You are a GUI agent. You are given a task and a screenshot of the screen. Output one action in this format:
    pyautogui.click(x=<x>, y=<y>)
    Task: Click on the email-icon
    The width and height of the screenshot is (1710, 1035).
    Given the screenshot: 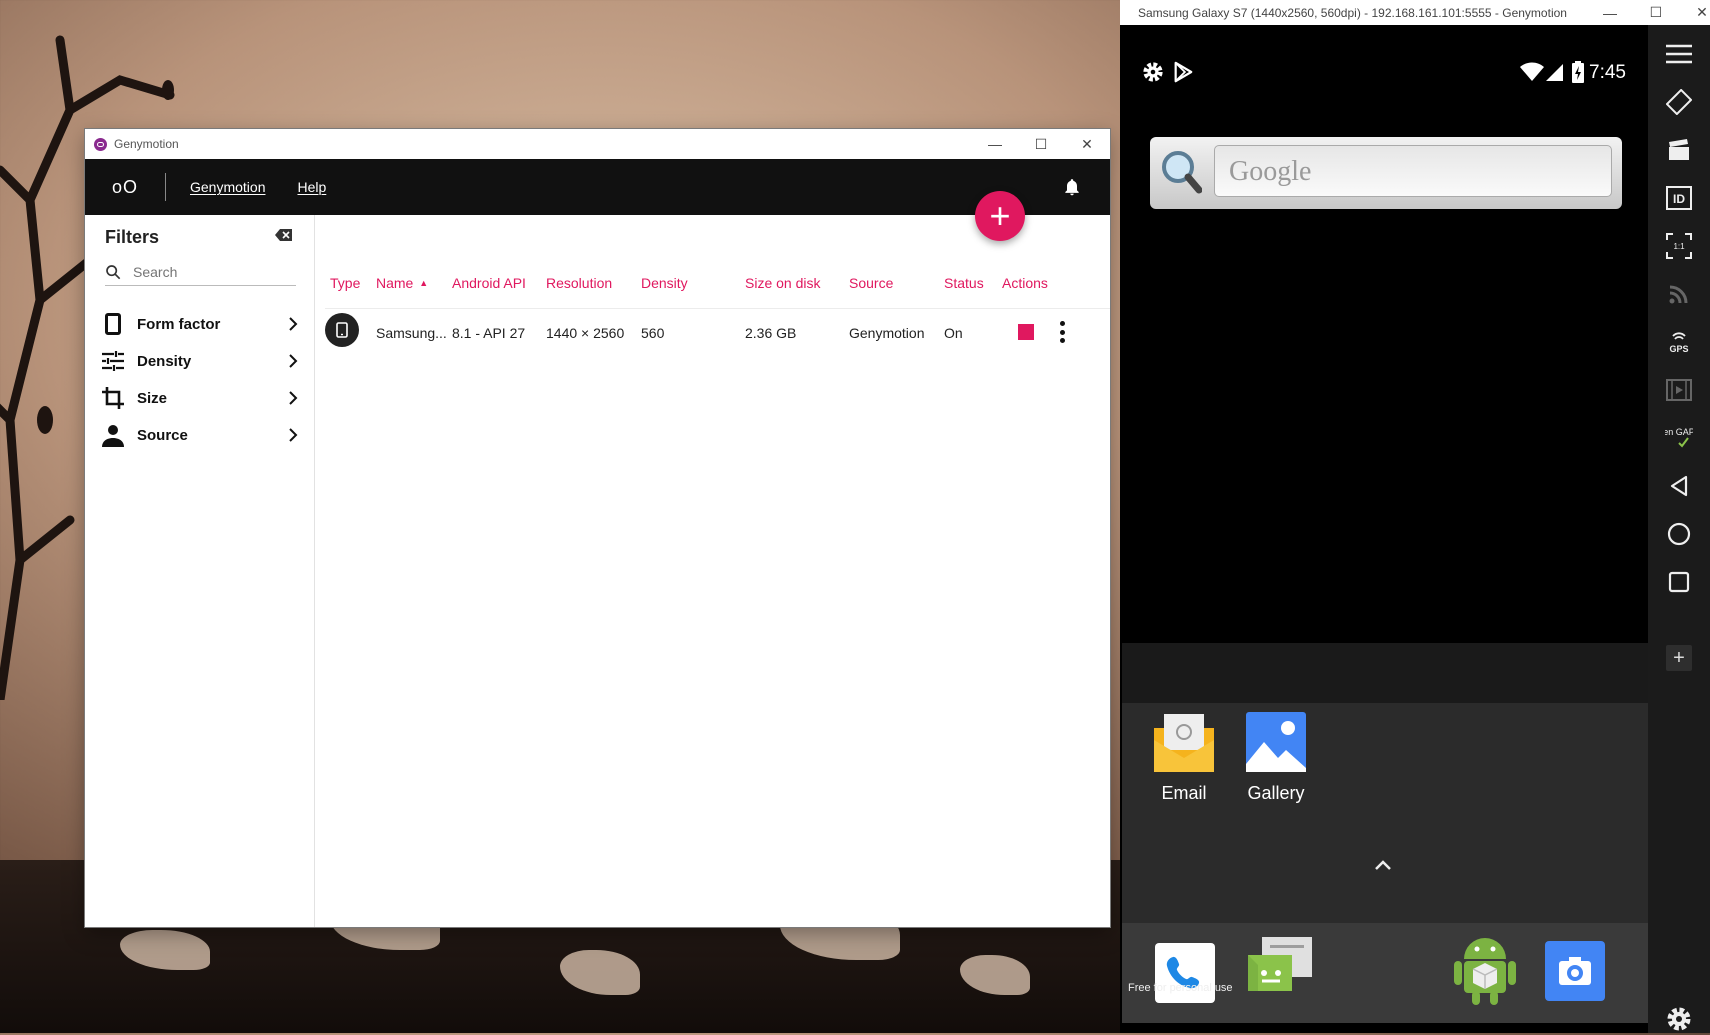 What is the action you would take?
    pyautogui.click(x=1184, y=742)
    